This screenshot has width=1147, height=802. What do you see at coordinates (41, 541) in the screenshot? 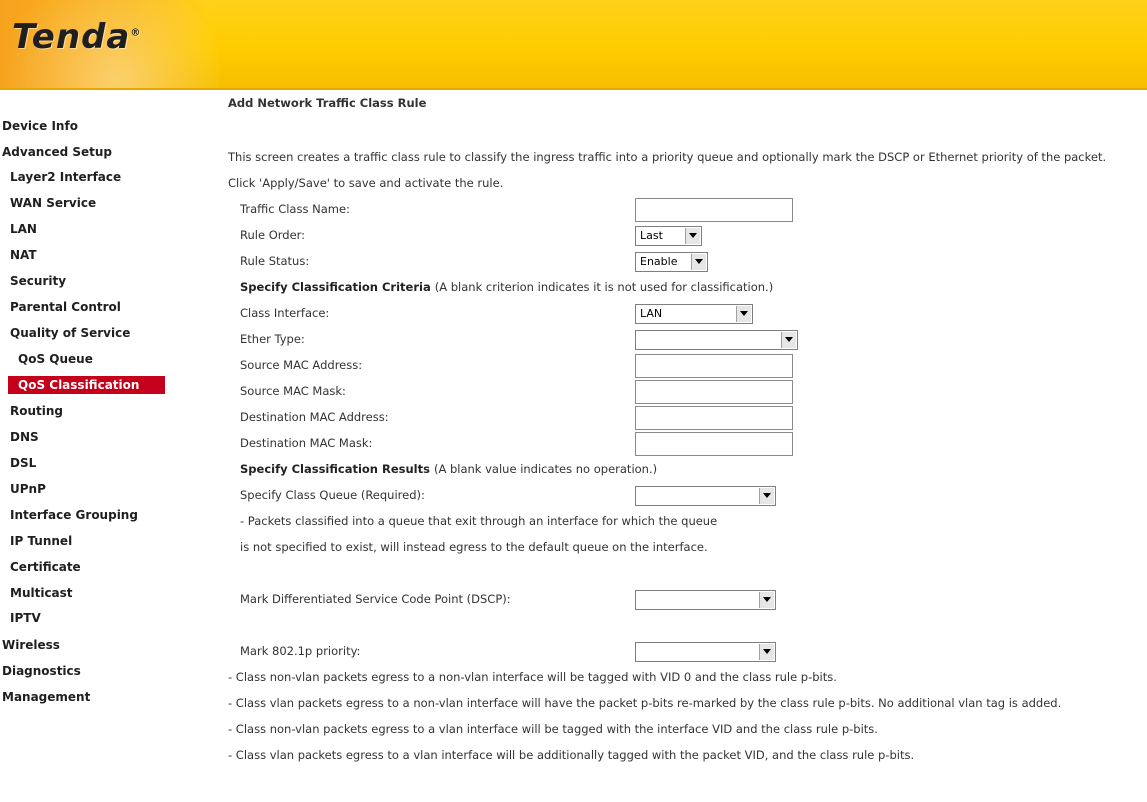
I see `sidebar-item-ip-tunnel: IP Tunnel` at bounding box center [41, 541].